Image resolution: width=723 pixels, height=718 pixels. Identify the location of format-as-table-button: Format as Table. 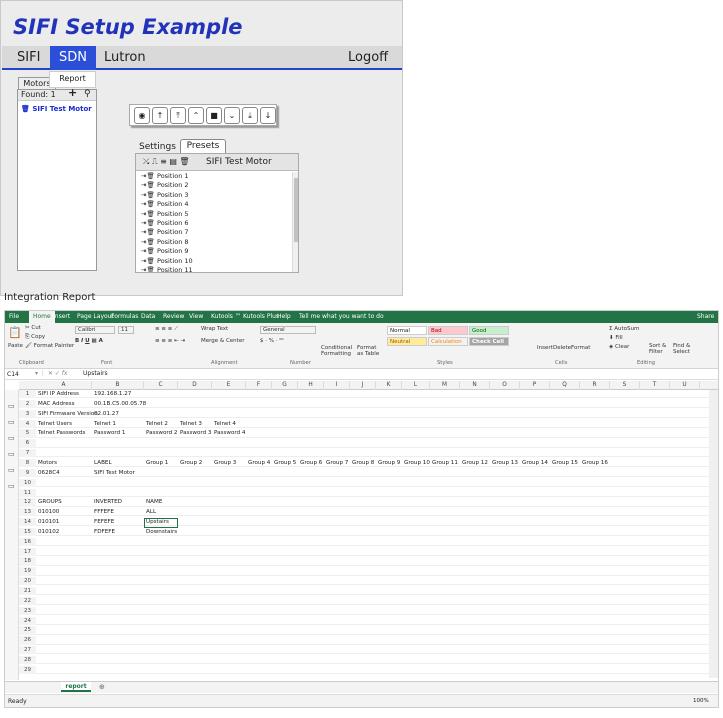
(370, 351).